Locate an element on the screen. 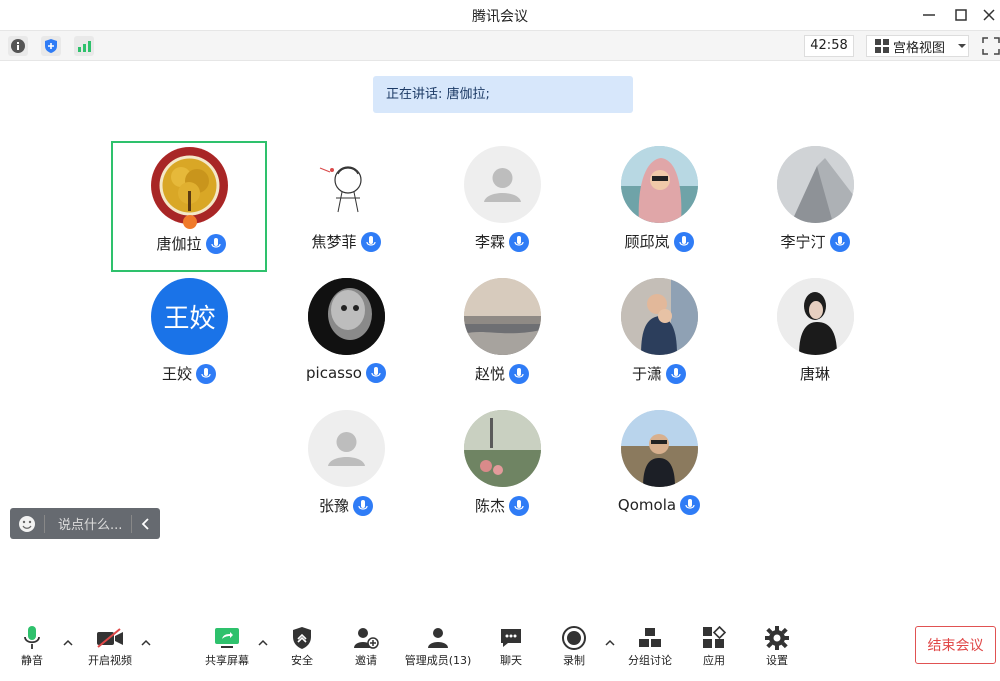 Image resolution: width=1000 pixels, height=681 pixels. participant-nameline: 赵悦 is located at coordinates (502, 373).